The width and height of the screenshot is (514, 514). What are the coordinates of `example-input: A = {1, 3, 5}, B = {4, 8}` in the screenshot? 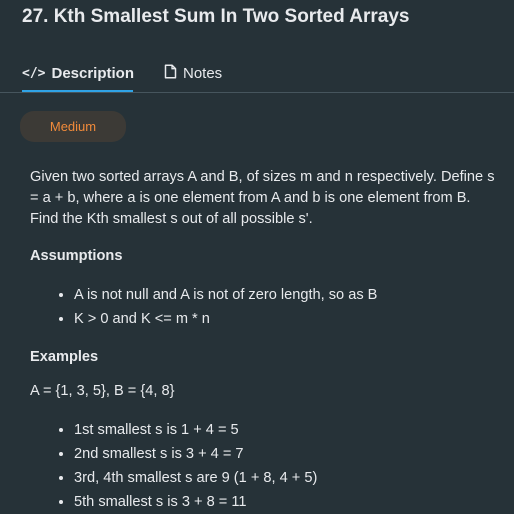 It's located at (102, 391).